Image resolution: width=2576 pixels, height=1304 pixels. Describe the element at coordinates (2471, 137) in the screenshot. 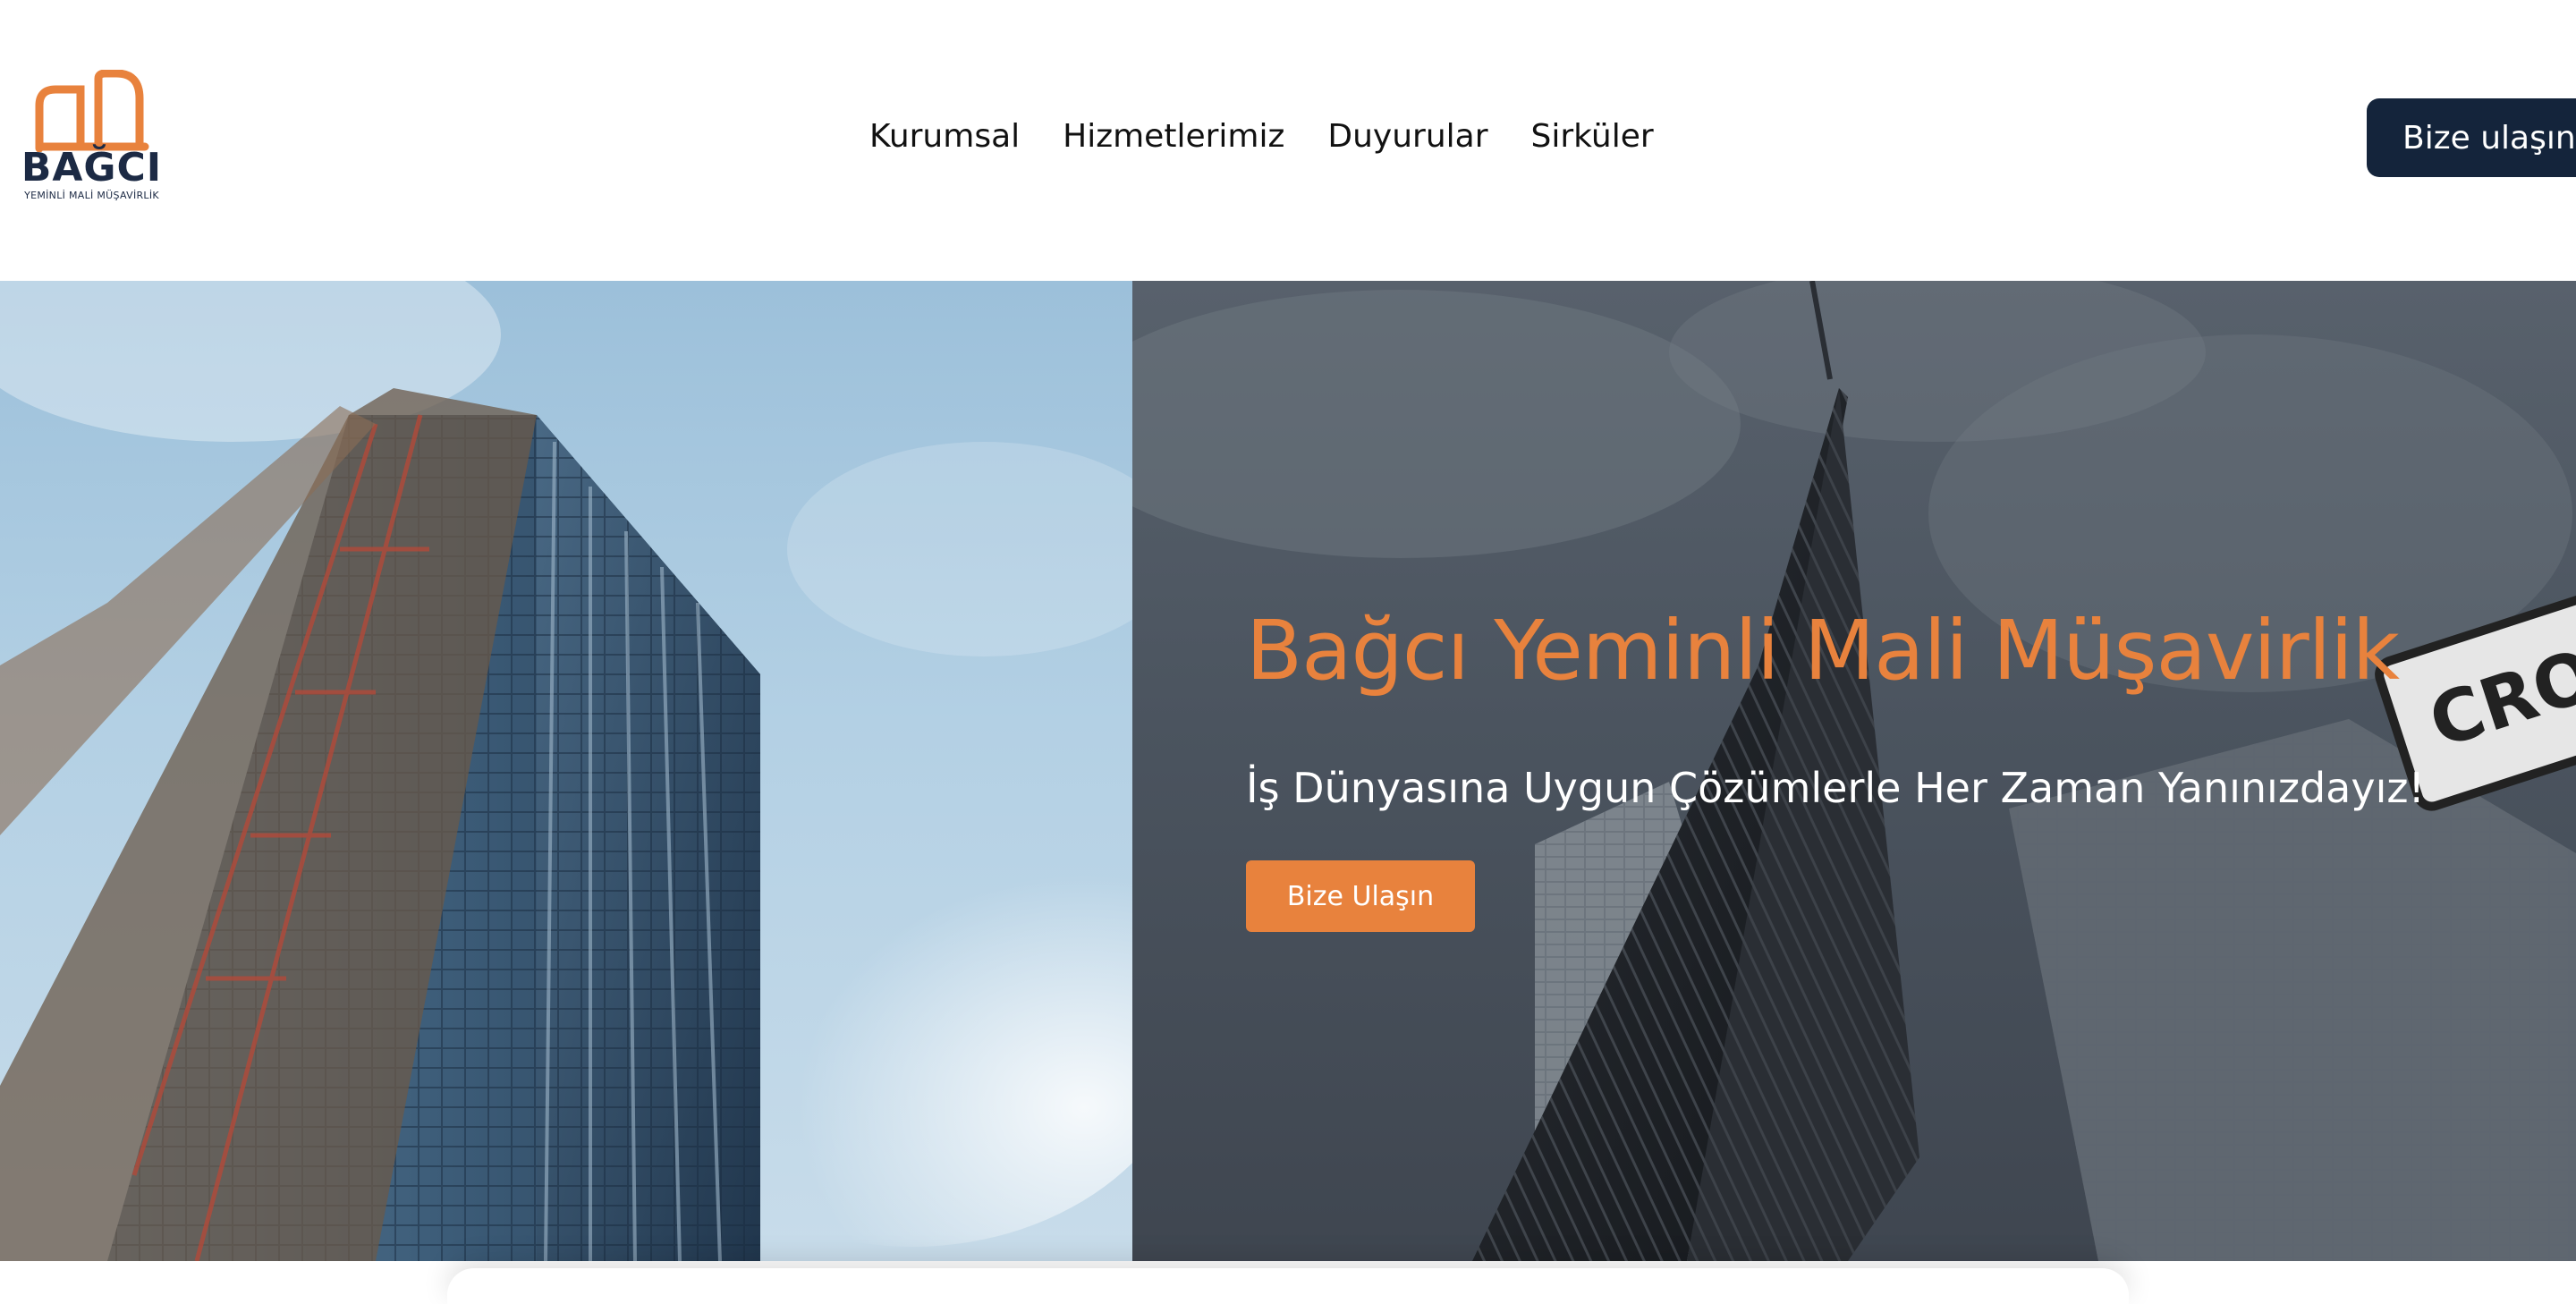

I see `contact-button-header: Bize ulaşın` at that location.